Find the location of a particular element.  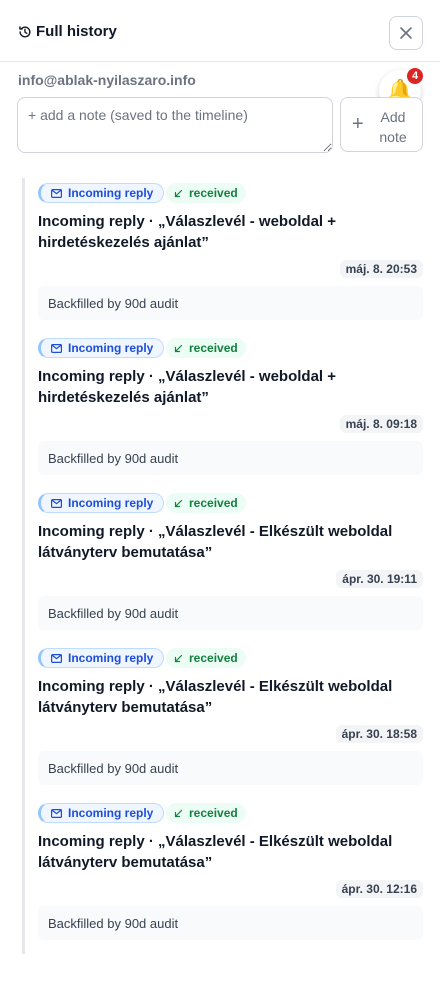

note-input is located at coordinates (175, 125).